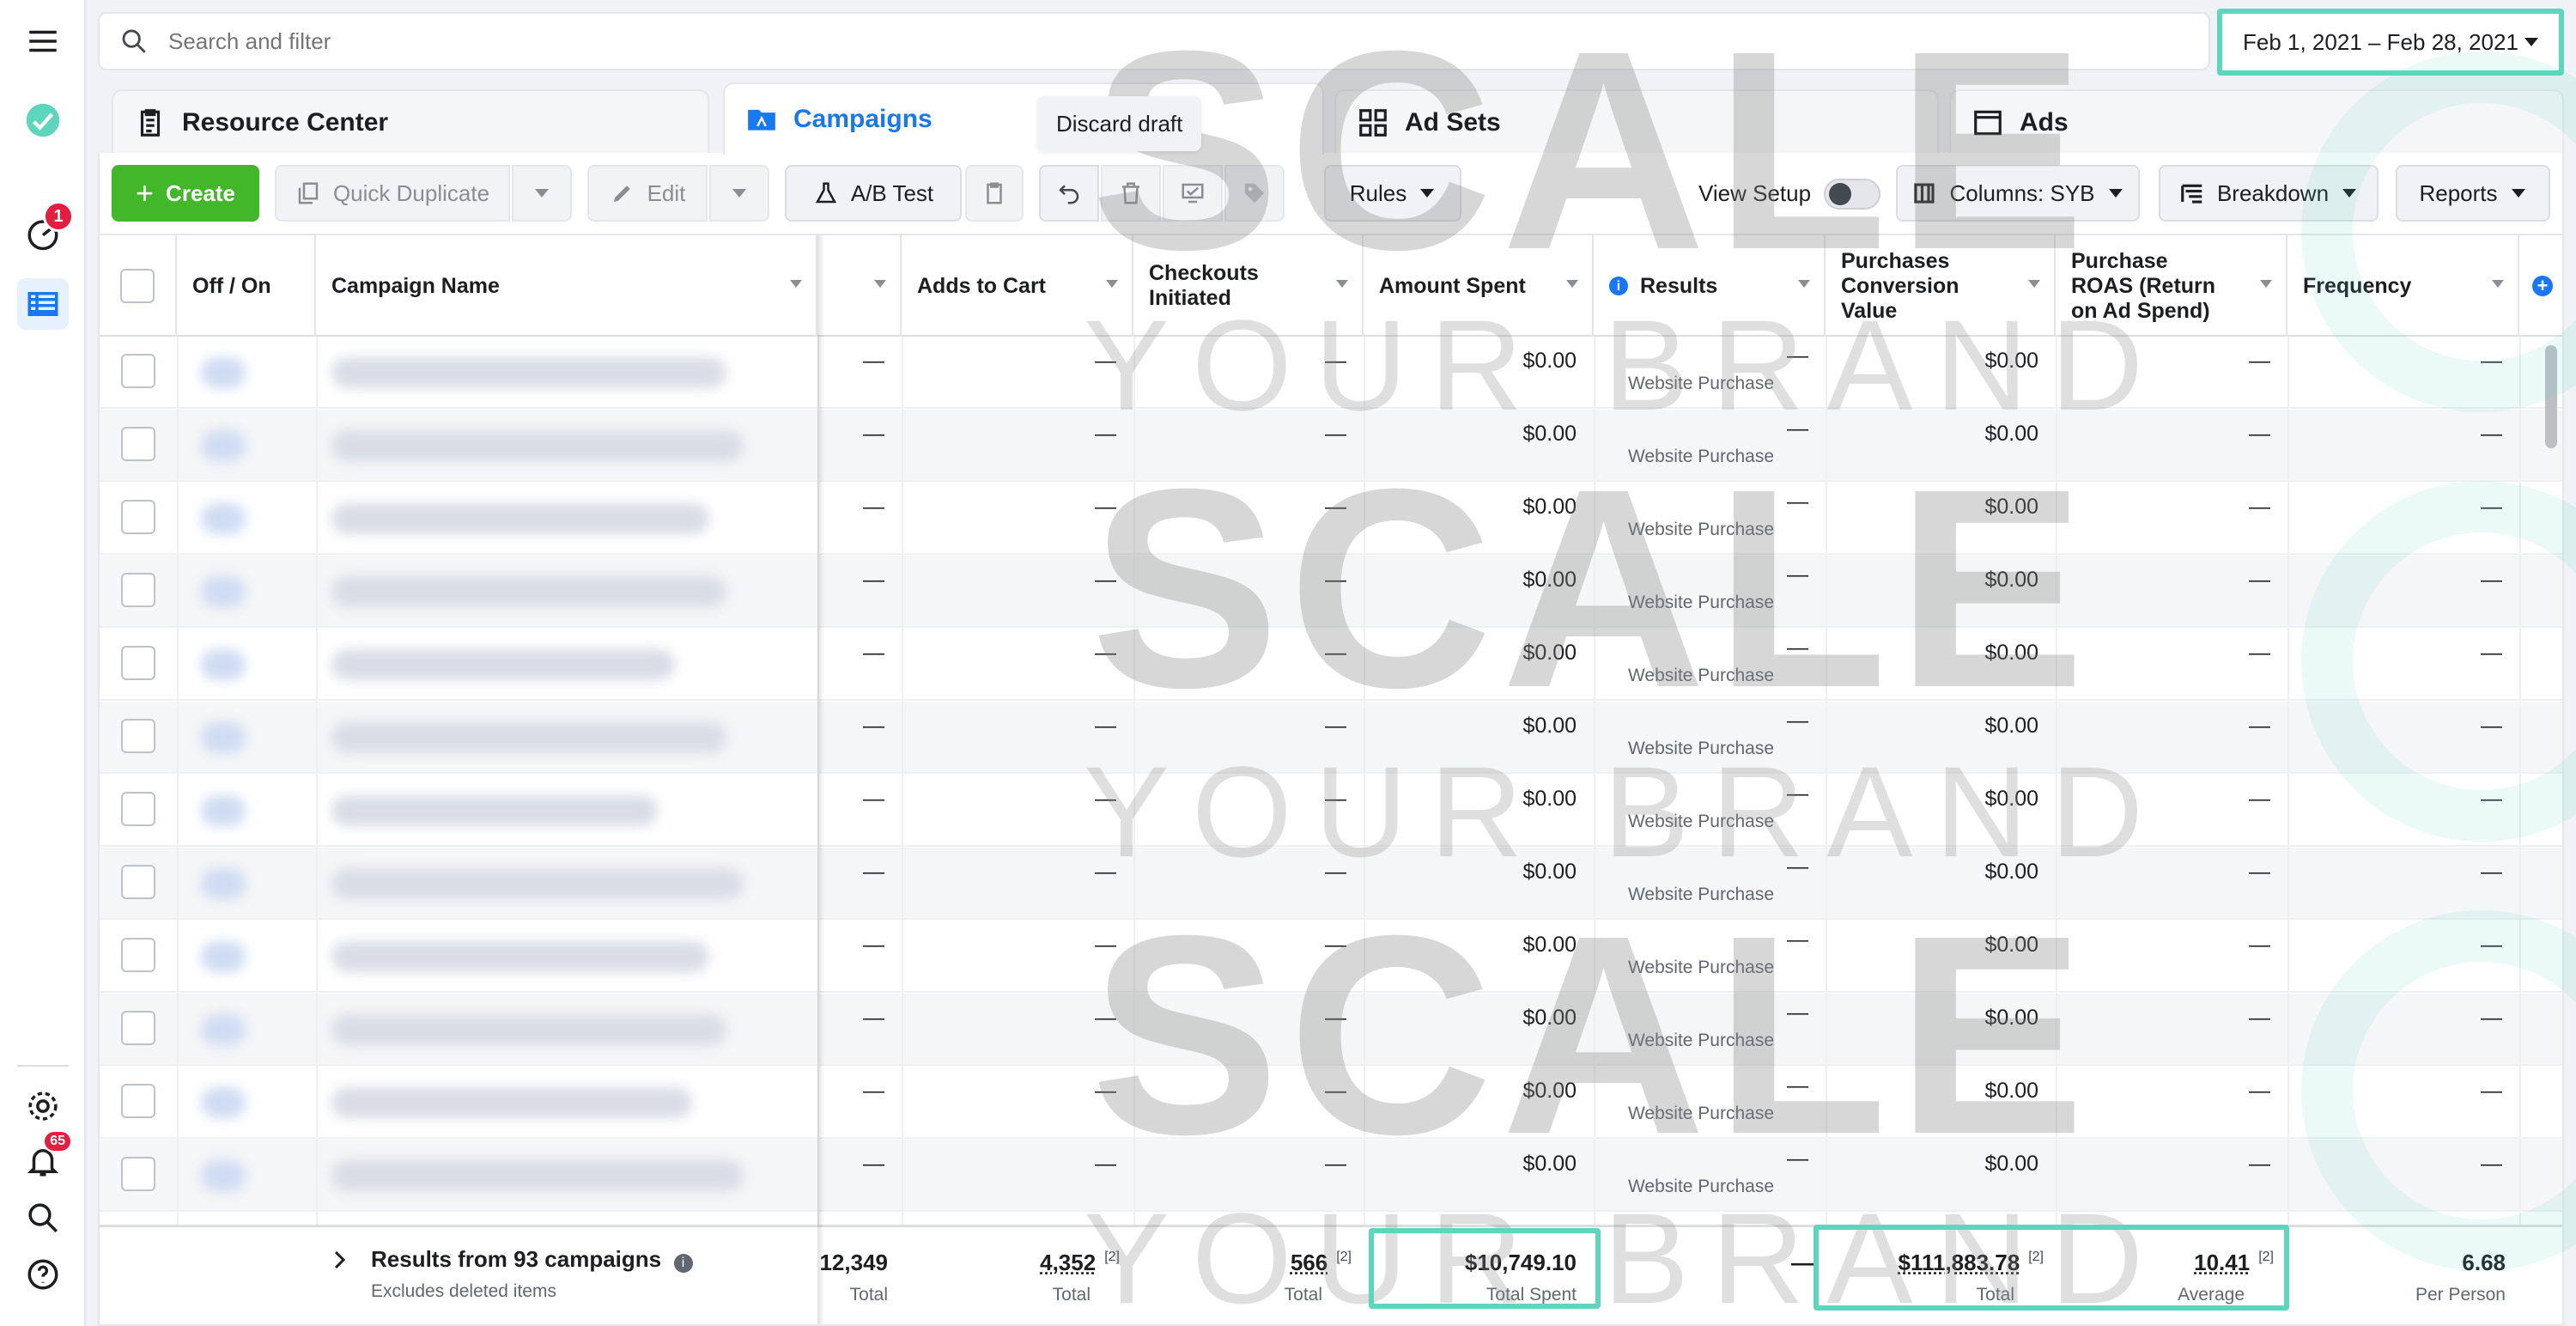 This screenshot has height=1326, width=2576. I want to click on search-input, so click(1155, 41).